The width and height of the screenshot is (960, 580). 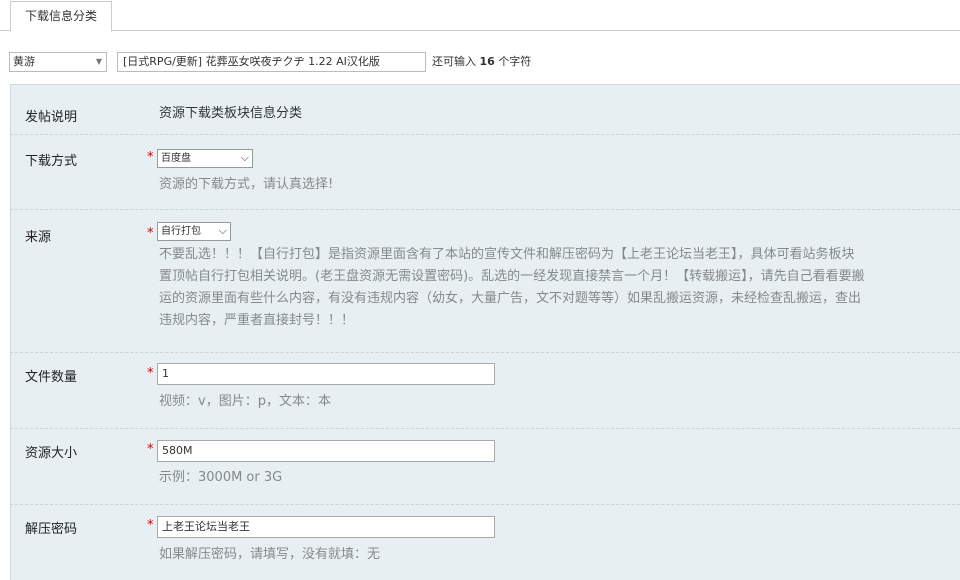 What do you see at coordinates (246, 184) in the screenshot?
I see `download-method-help: 资源的下载方式，请认真选择!` at bounding box center [246, 184].